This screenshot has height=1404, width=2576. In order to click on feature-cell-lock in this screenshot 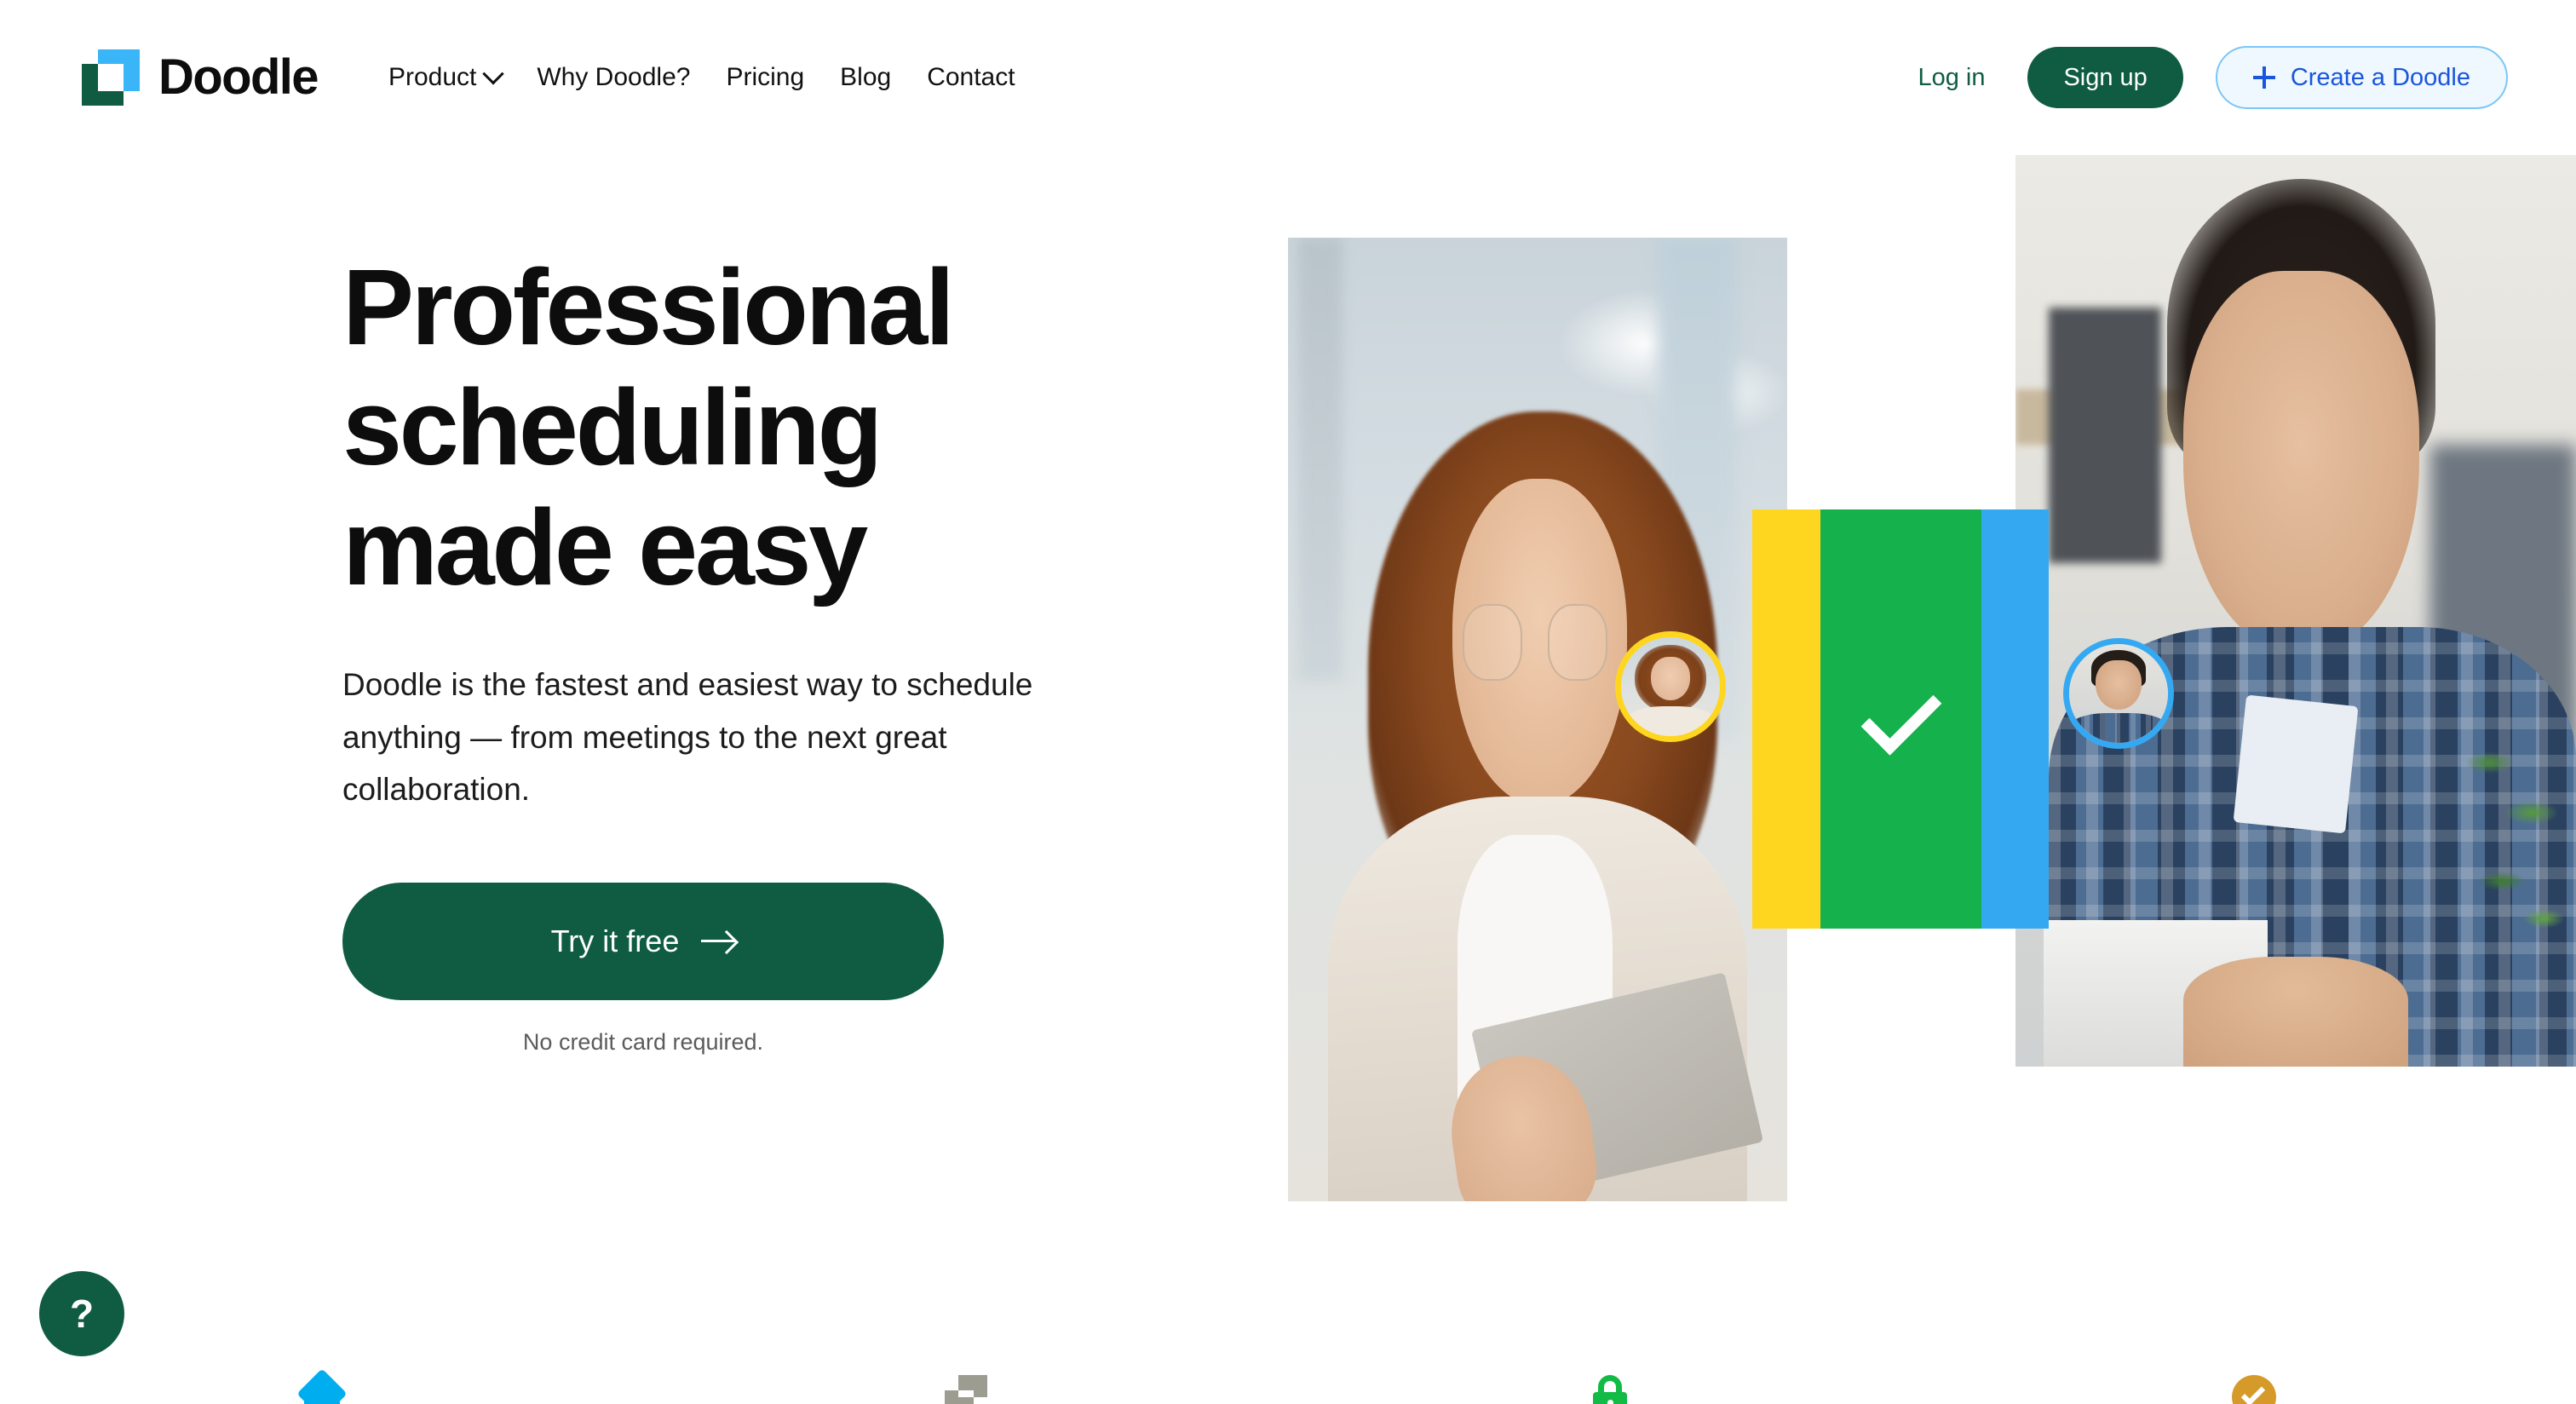, I will do `click(1610, 1388)`.